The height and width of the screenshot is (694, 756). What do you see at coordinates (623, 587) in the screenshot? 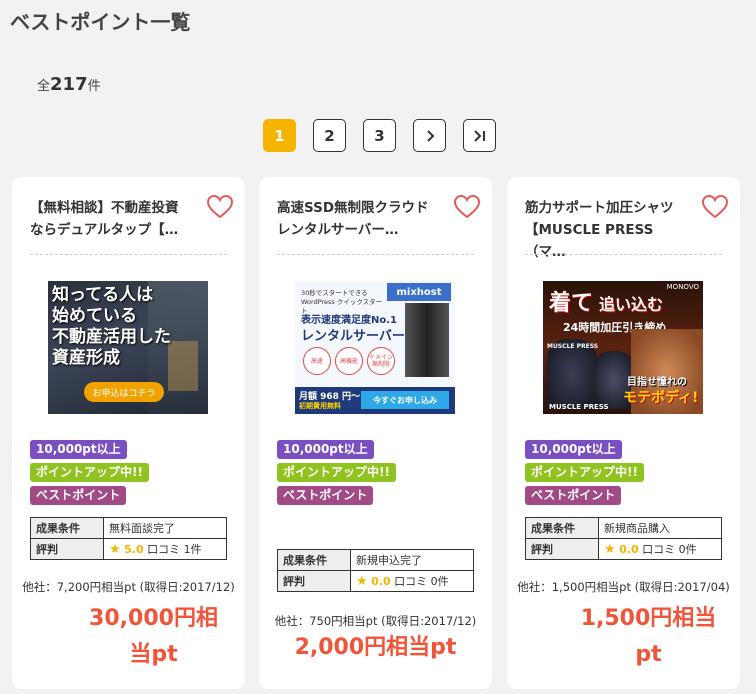
I see `other-site-points: 他社：1,500円相当pt (取得日:2017/04)` at bounding box center [623, 587].